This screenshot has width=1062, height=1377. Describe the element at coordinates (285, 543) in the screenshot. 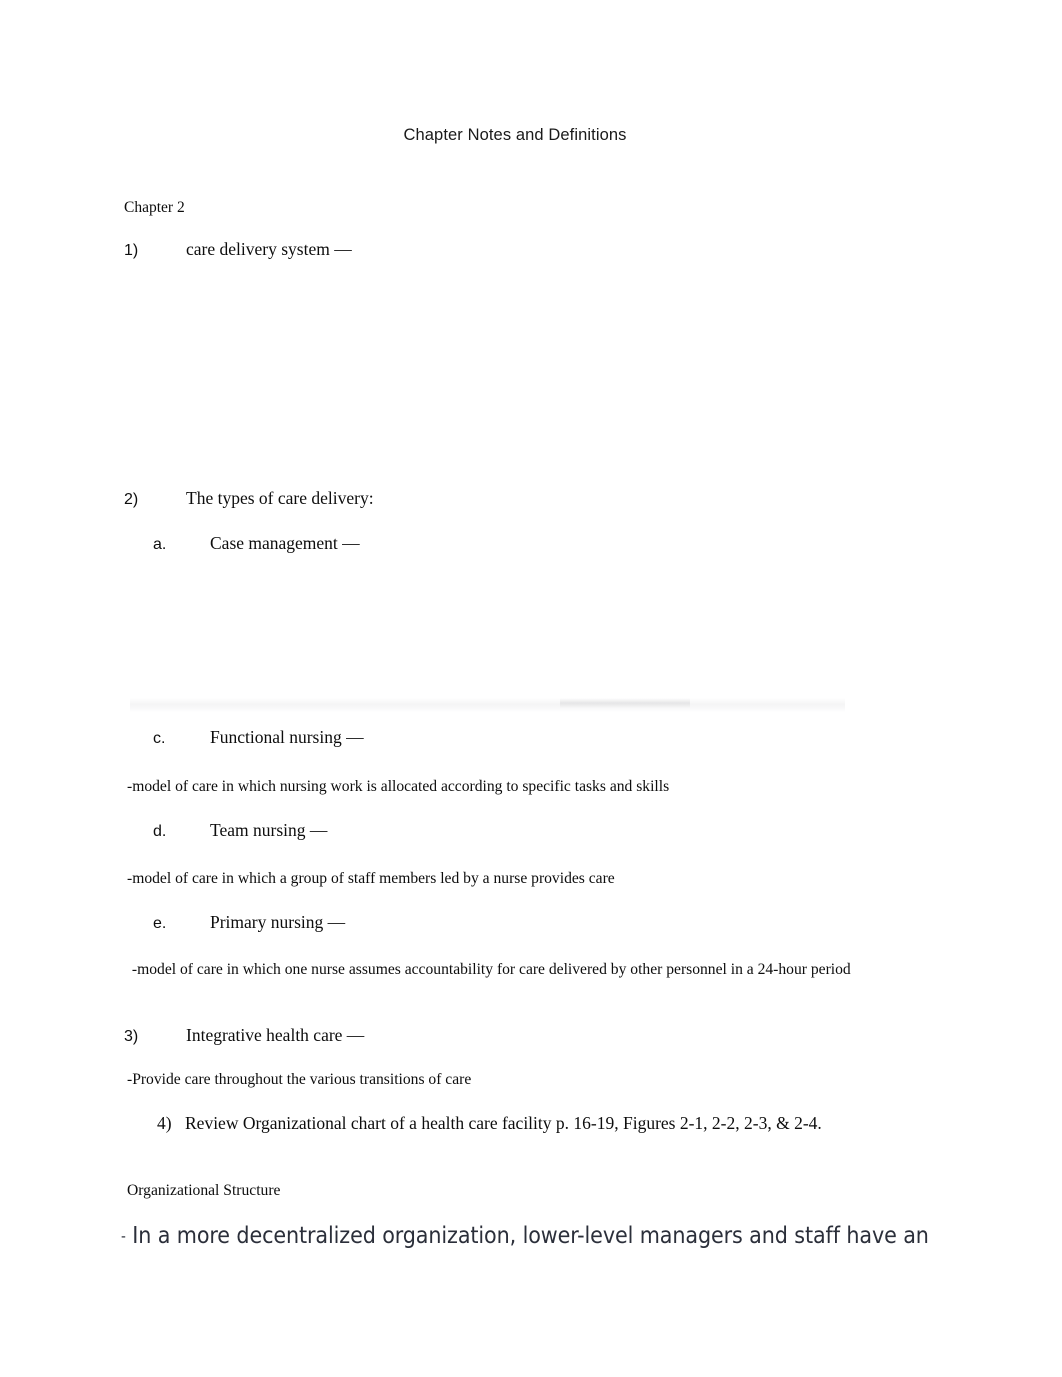

I see `outline-item-2a-text: Case management —` at that location.